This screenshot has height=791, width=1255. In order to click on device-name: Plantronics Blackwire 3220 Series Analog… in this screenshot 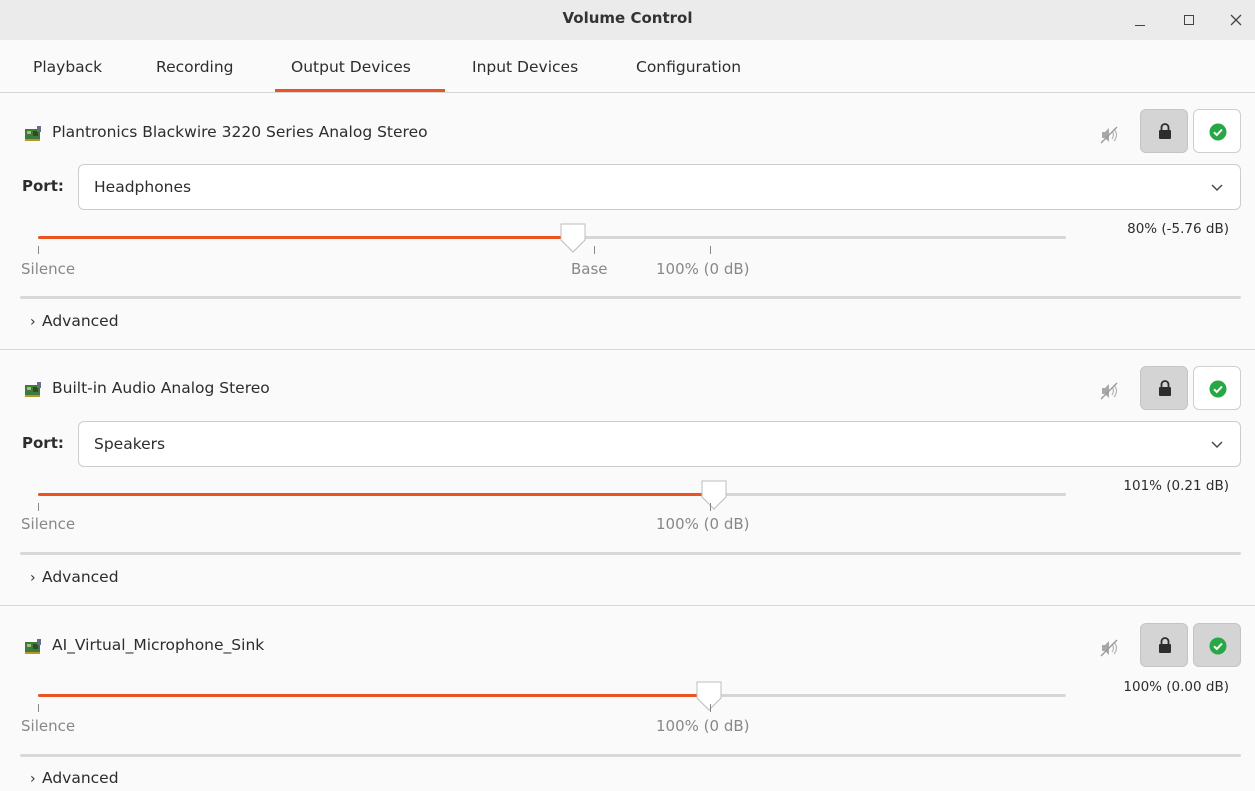, I will do `click(240, 132)`.